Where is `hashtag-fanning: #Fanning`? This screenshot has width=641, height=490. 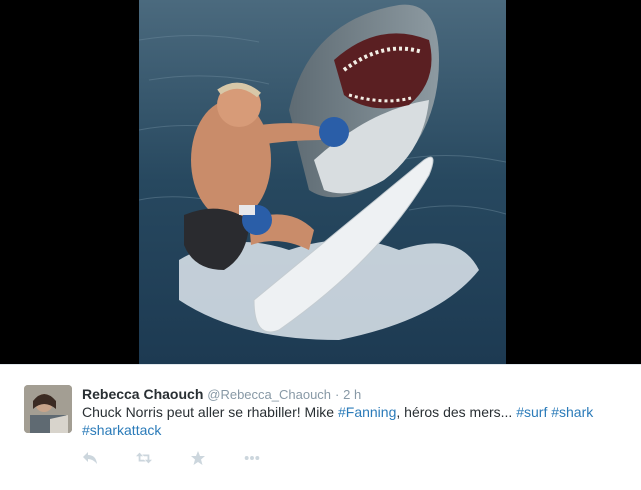
hashtag-fanning: #Fanning is located at coordinates (367, 412).